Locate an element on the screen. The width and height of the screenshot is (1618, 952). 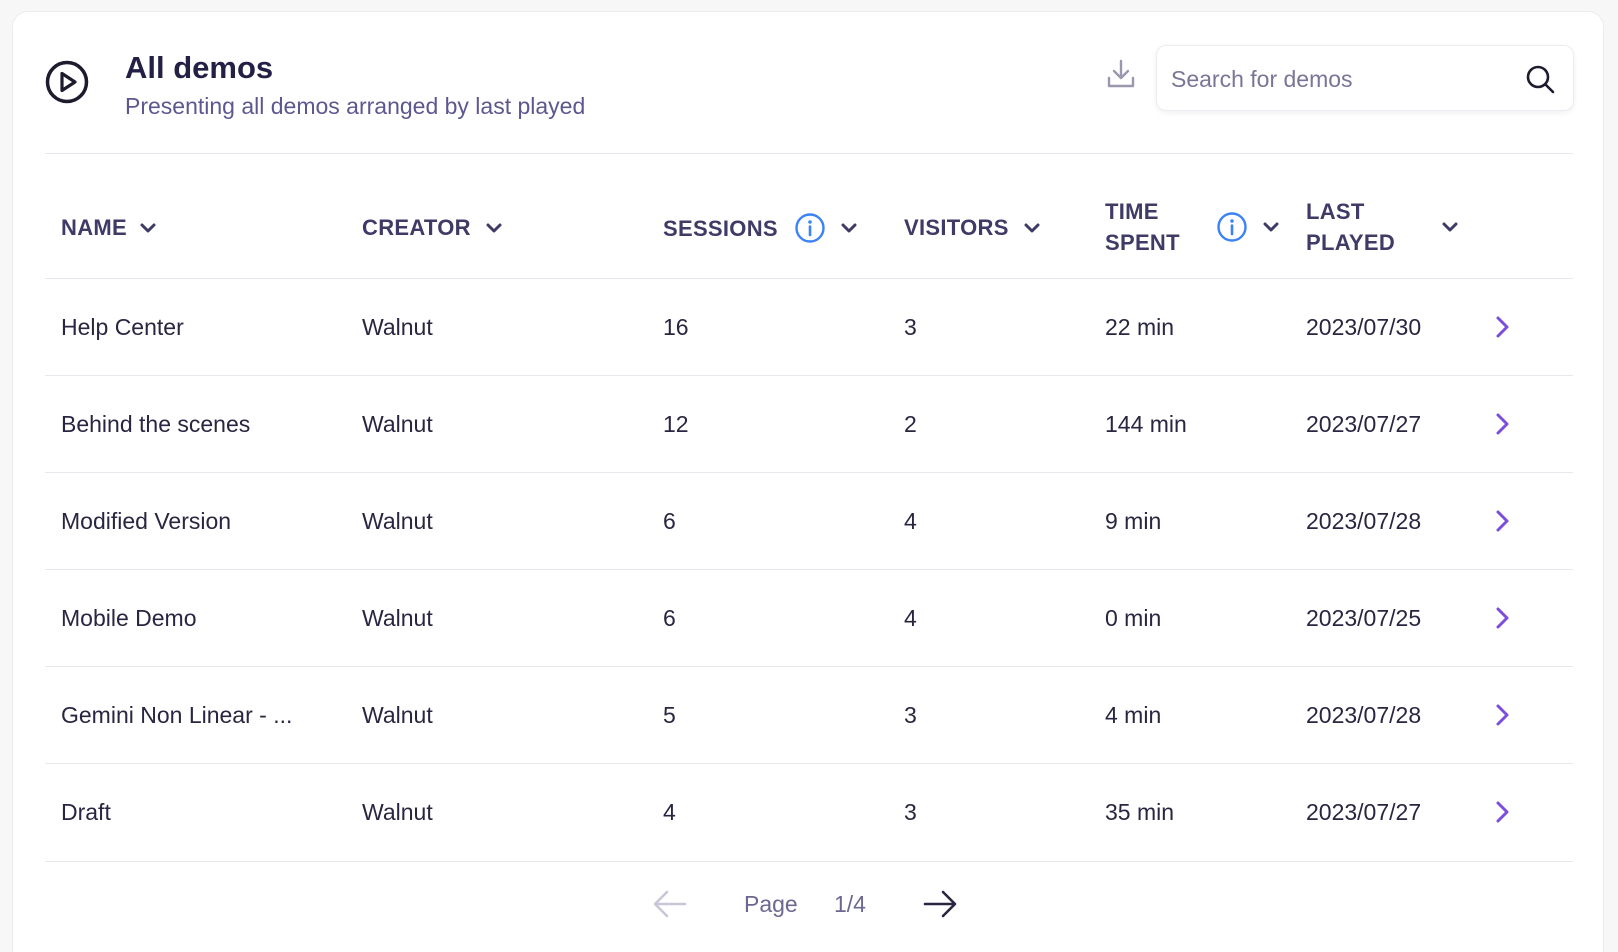
cell-time-spent: 9 min is located at coordinates (1133, 521).